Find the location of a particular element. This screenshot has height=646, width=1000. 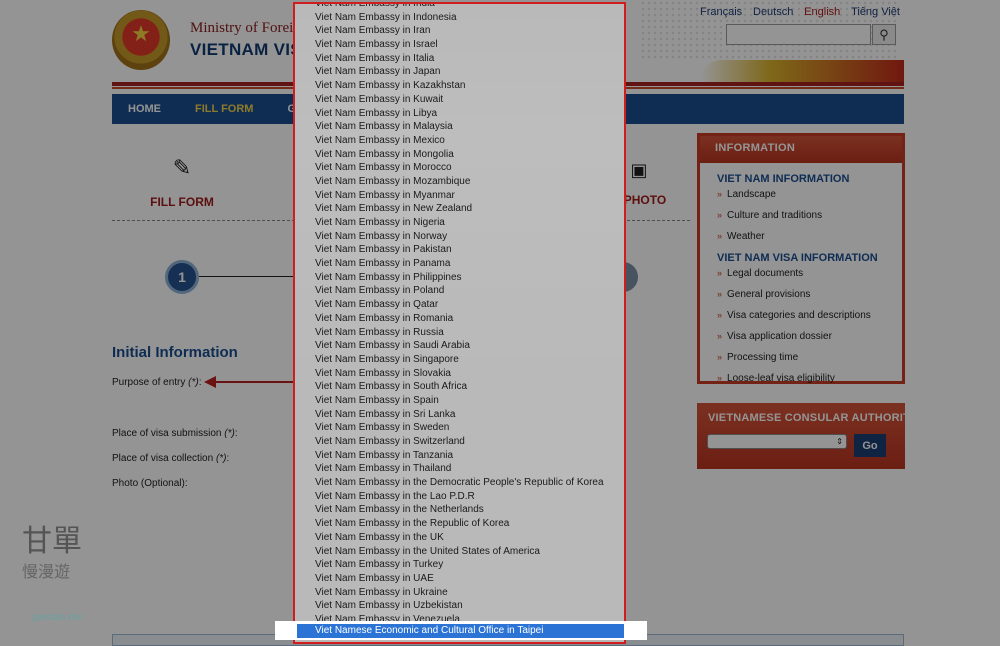

dropdown-option: Viet Nam Embassy in Mozambique is located at coordinates (459, 182).